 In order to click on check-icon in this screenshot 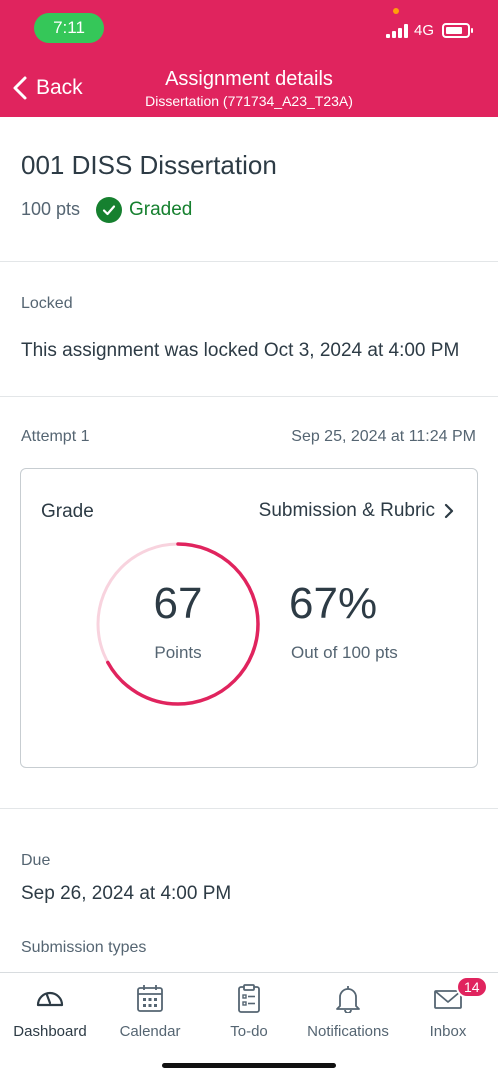, I will do `click(109, 210)`.